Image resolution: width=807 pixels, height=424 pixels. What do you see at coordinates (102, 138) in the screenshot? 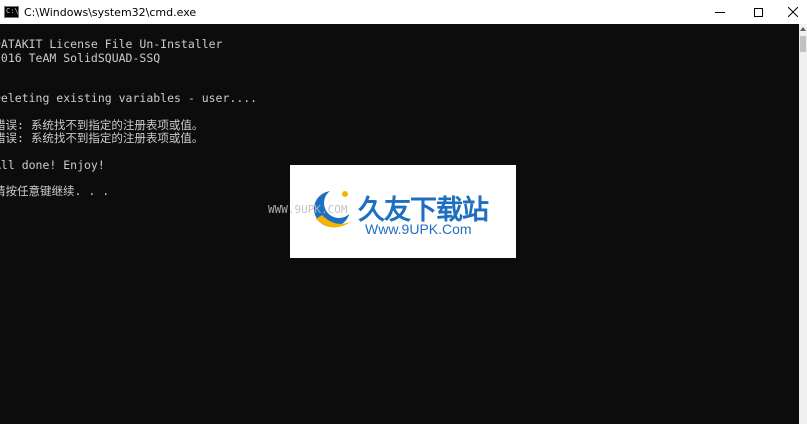
I see `console-line: 错误: 系统找不到指定的注册表项或值。` at bounding box center [102, 138].